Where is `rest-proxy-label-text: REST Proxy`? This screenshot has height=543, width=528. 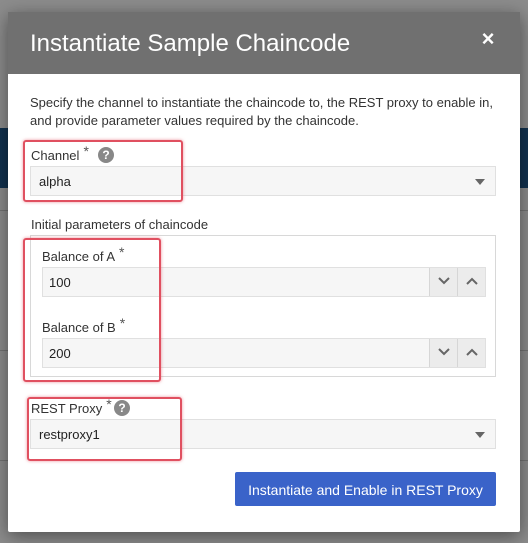
rest-proxy-label-text: REST Proxy is located at coordinates (67, 408).